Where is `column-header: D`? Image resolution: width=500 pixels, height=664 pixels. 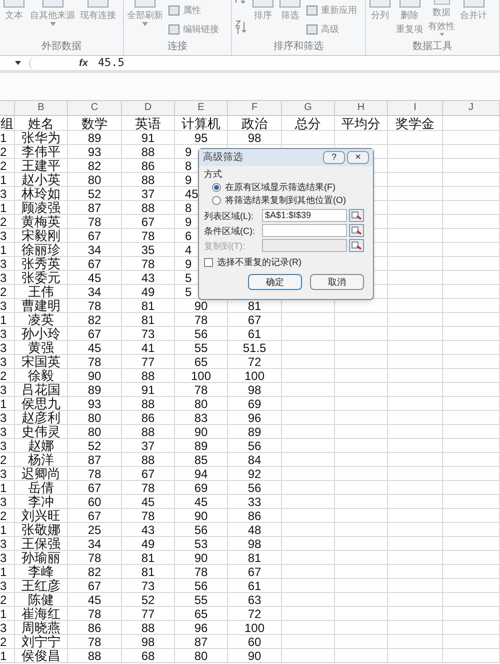 column-header: D is located at coordinates (148, 108).